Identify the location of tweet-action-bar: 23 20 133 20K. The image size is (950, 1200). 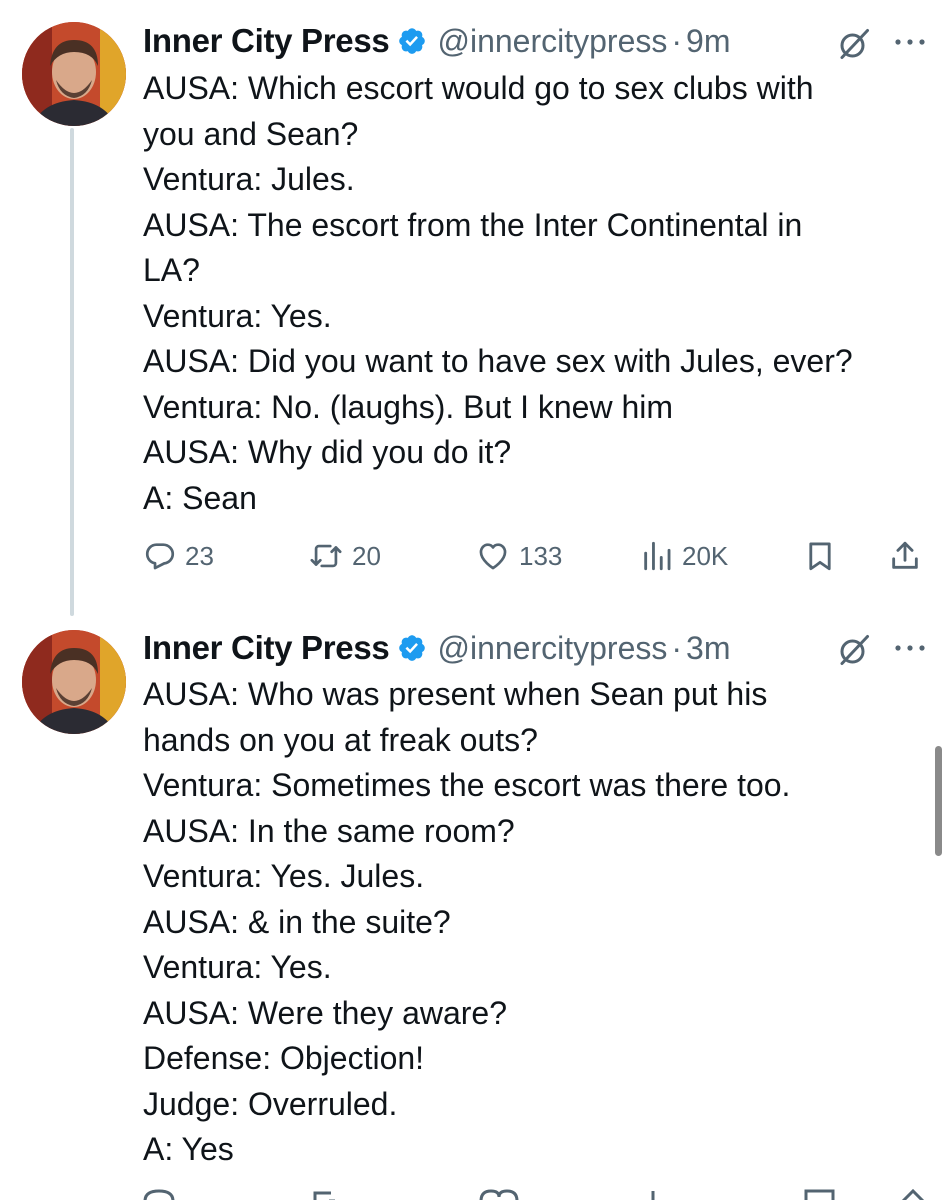
(538, 556).